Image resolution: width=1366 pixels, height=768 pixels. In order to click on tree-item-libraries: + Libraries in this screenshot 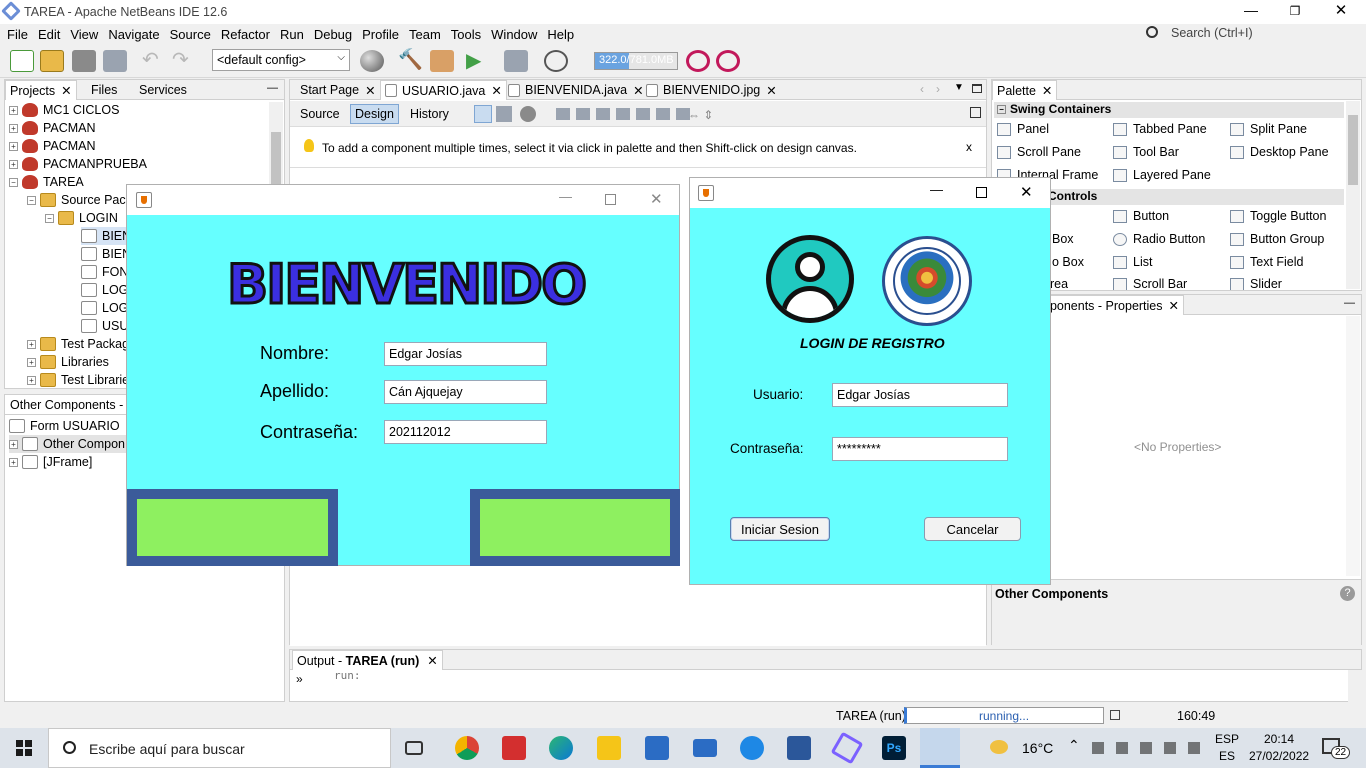, I will do `click(68, 362)`.